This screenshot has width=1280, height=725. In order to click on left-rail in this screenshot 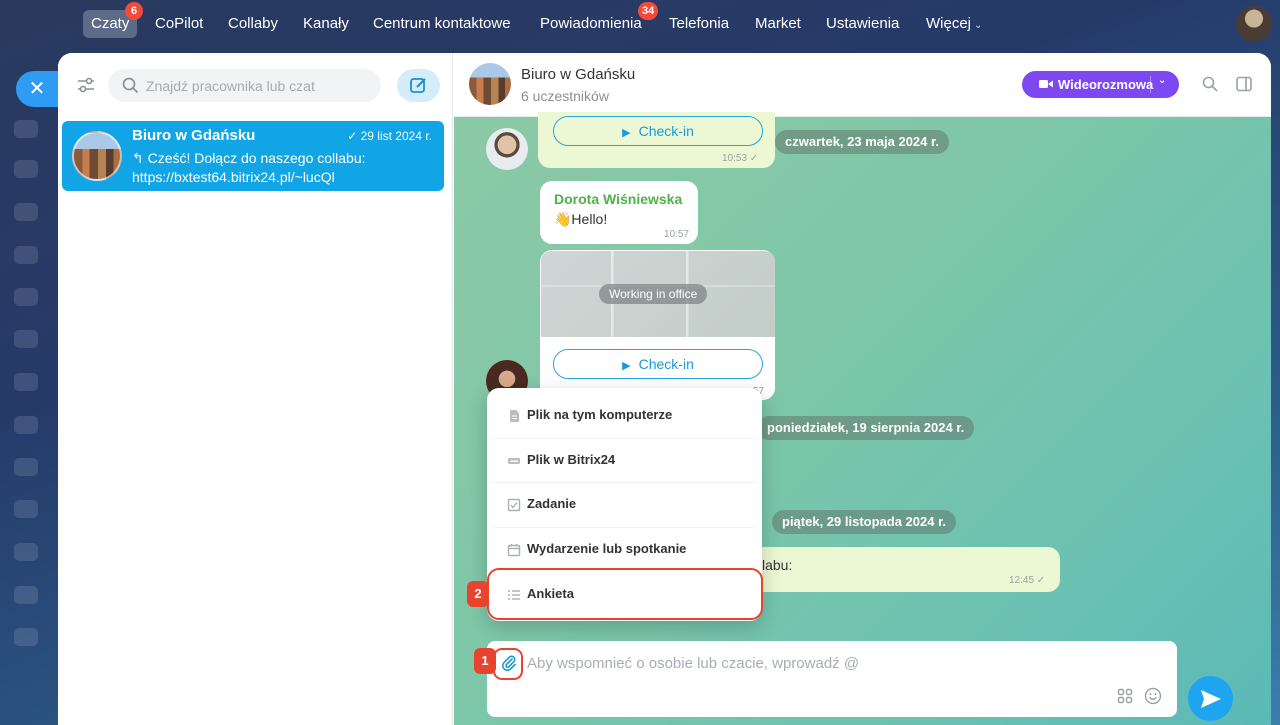, I will do `click(28, 386)`.